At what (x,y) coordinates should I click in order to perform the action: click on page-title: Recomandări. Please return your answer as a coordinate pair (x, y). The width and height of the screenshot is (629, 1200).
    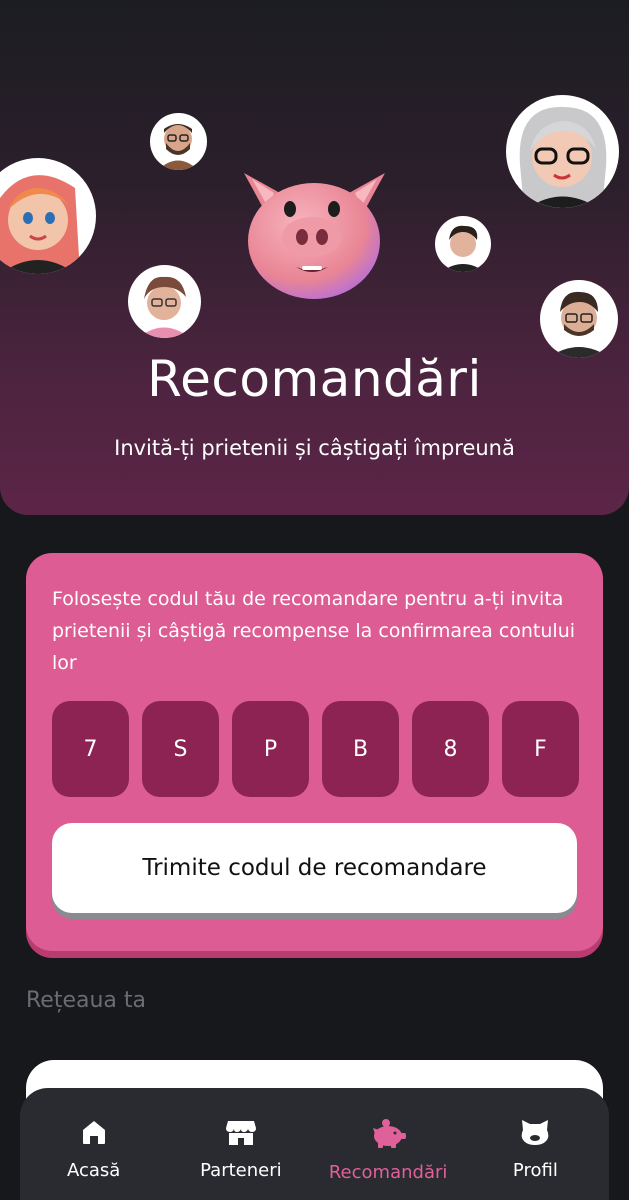
    Looking at the image, I should click on (314, 379).